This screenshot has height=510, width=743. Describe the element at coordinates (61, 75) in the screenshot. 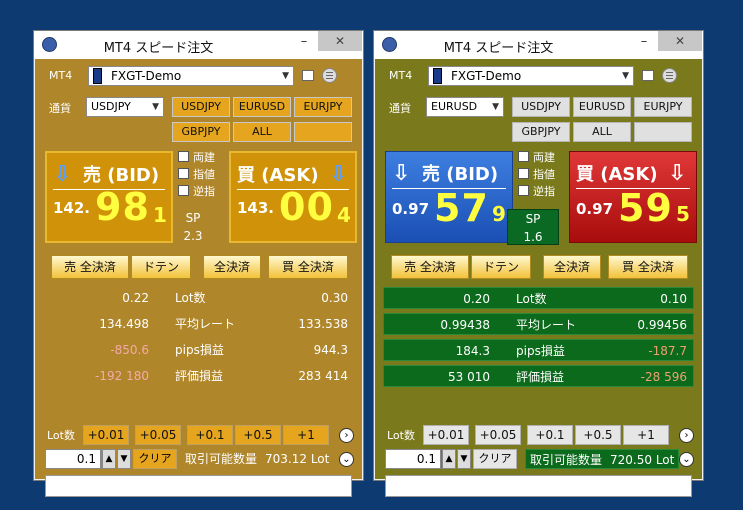

I see `platform-label: MT4` at that location.